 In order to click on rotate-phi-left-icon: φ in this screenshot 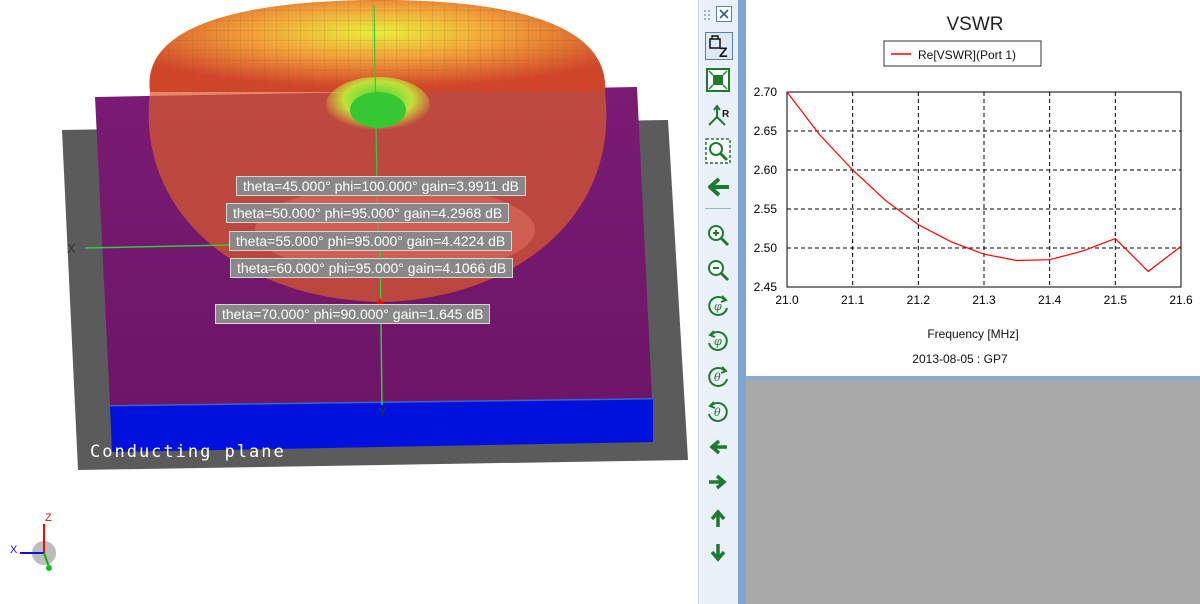, I will do `click(718, 305)`.